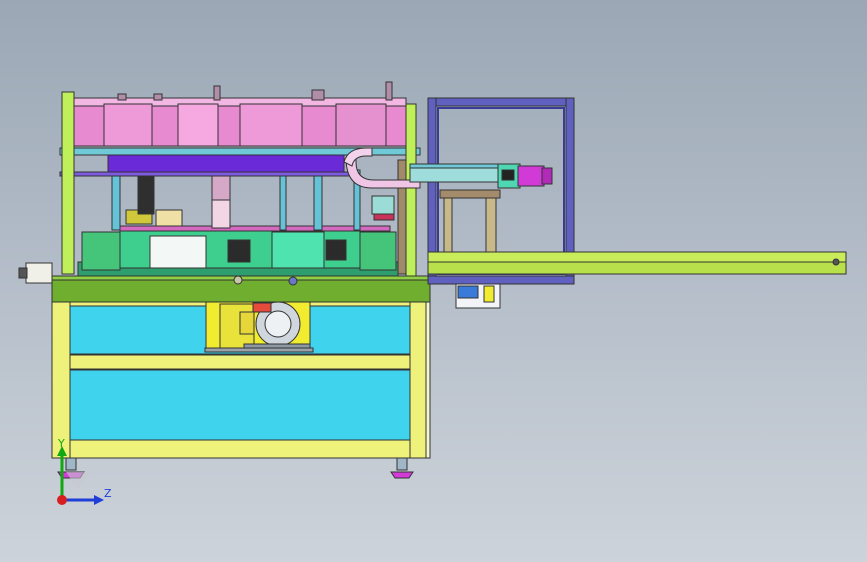  I want to click on arm-rail-top, so click(457, 166).